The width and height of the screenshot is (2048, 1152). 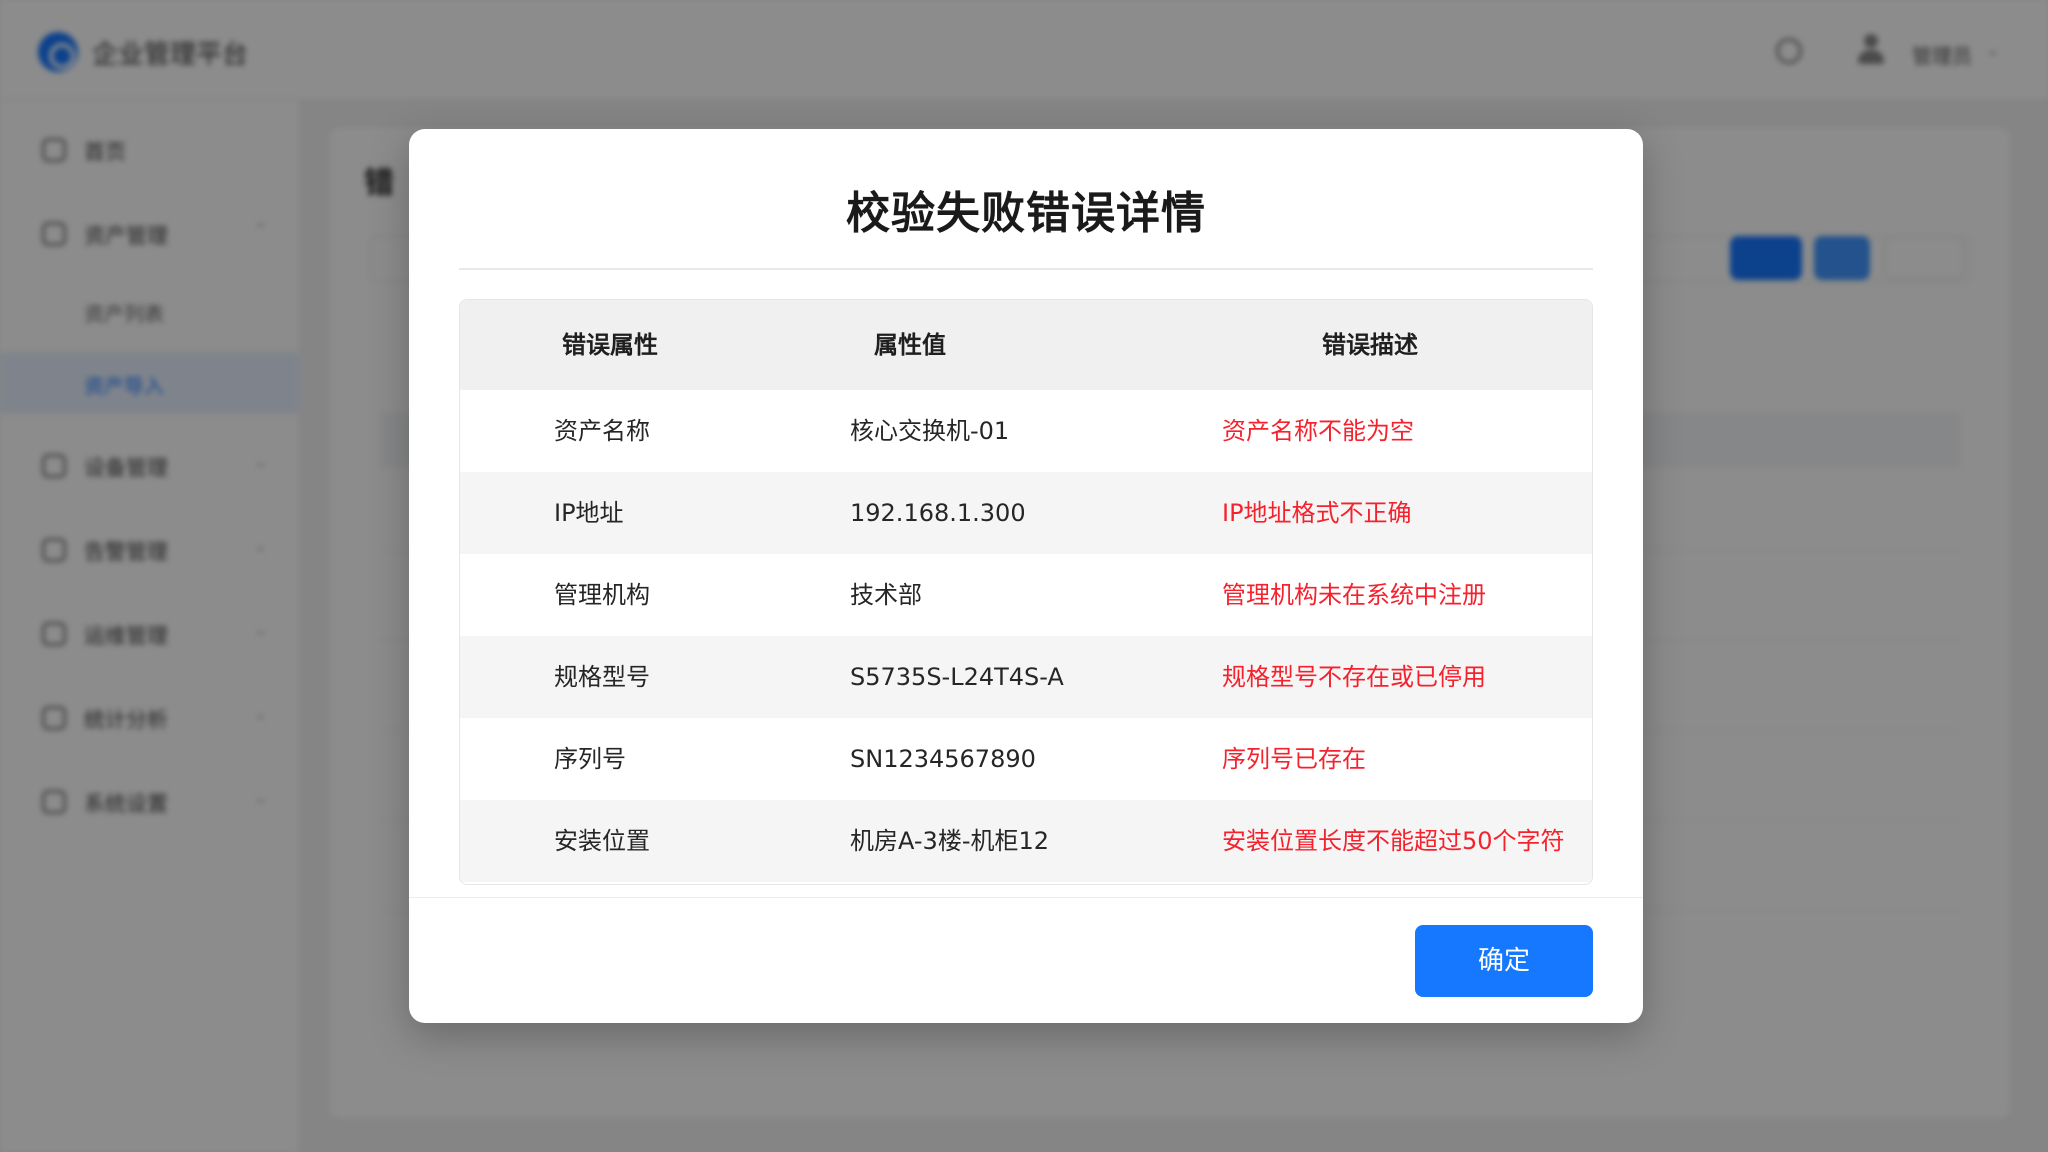 I want to click on table-row: 规格型号 S5735S-L24T4S-A 规格型号不存在或已停用, so click(x=1026, y=677).